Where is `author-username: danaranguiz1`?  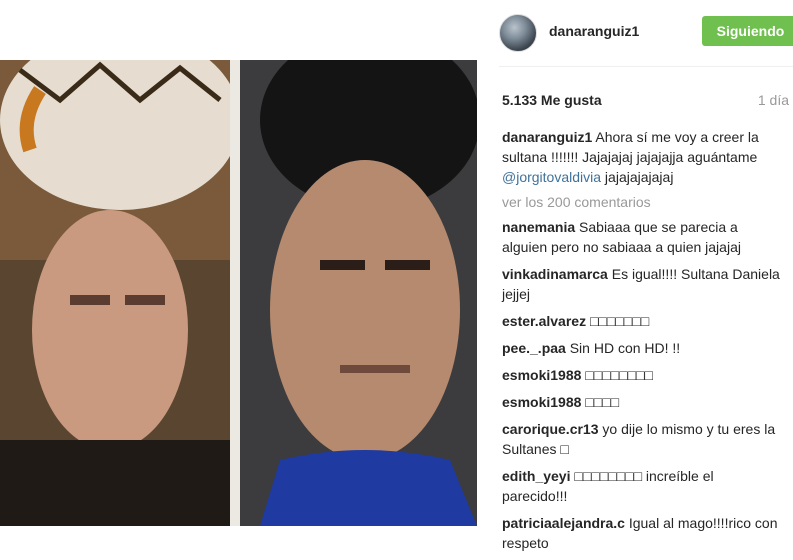
author-username: danaranguiz1 is located at coordinates (594, 31).